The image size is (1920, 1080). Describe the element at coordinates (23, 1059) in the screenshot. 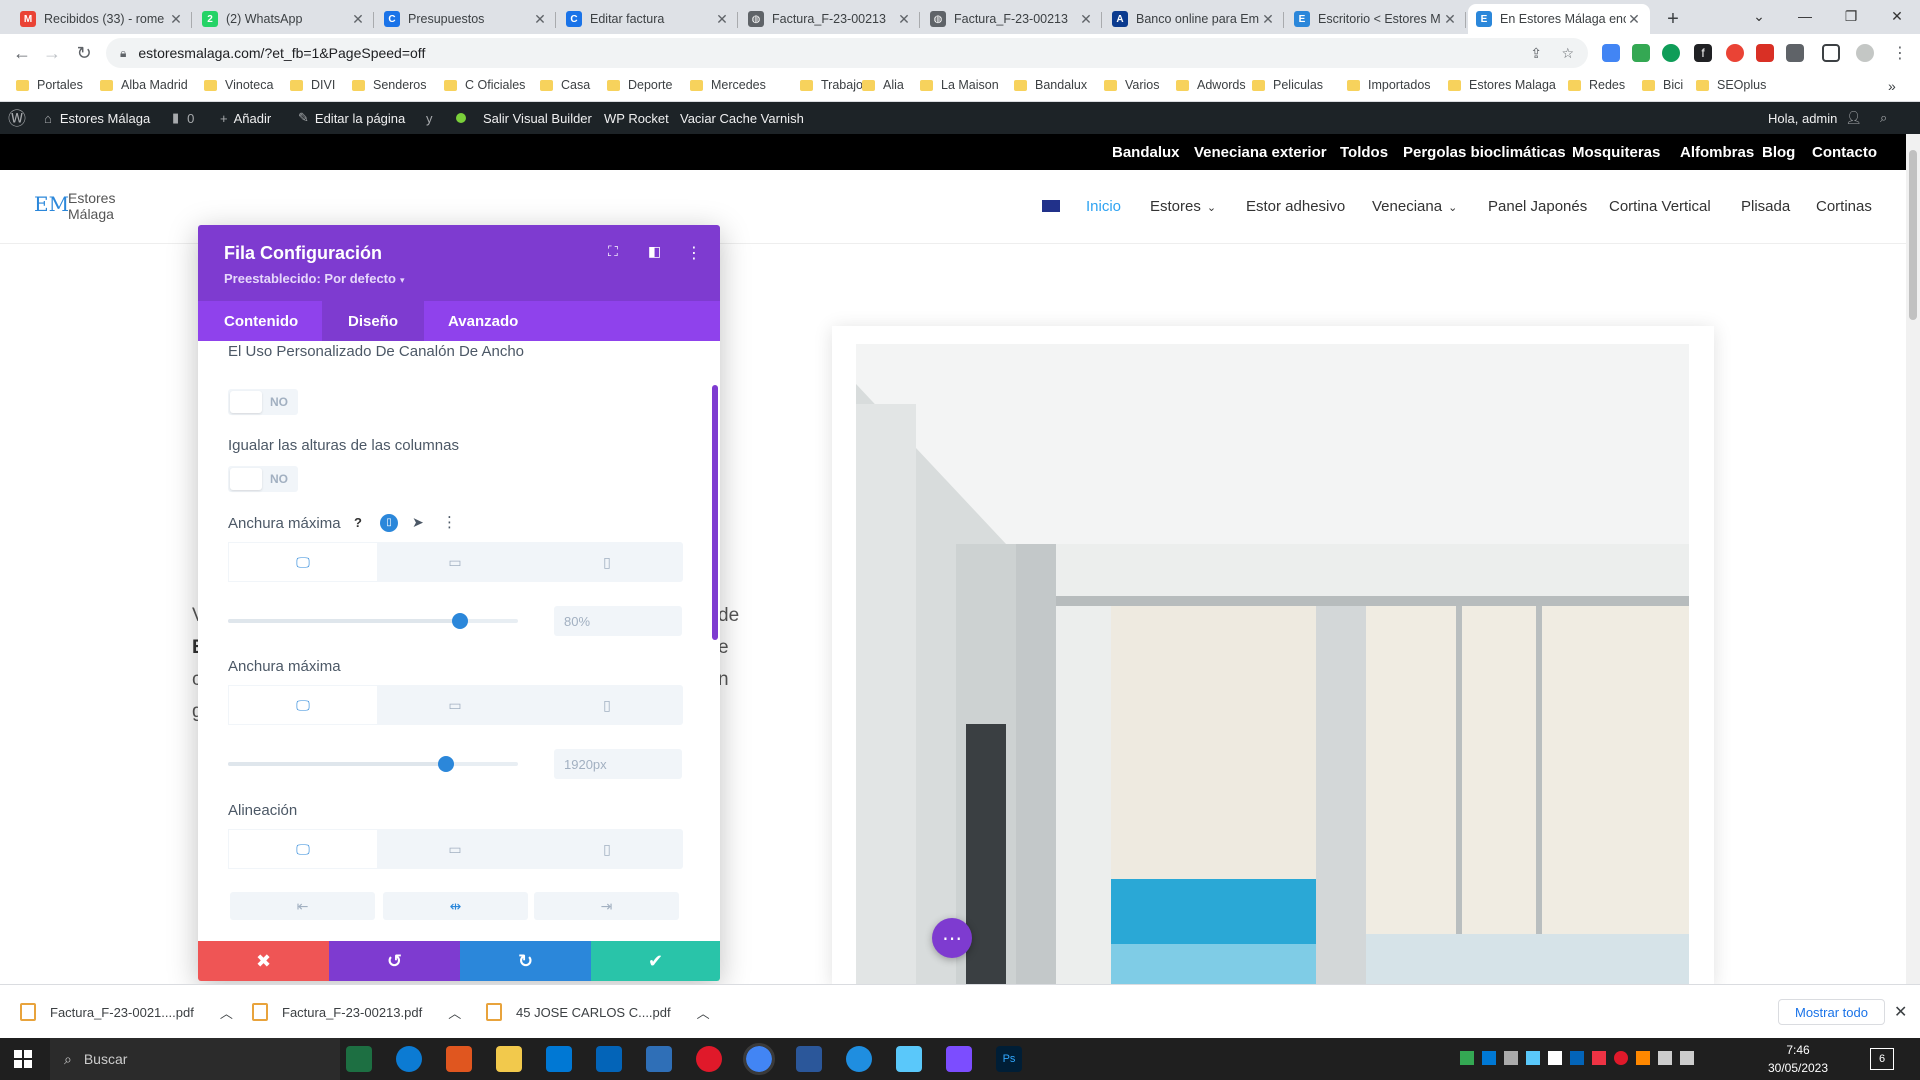

I see `windows-start-icon` at that location.